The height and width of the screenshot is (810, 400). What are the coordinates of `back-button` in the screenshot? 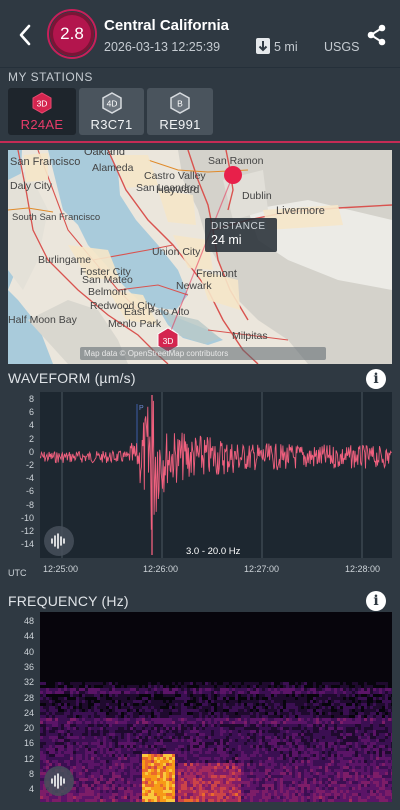 It's located at (25, 35).